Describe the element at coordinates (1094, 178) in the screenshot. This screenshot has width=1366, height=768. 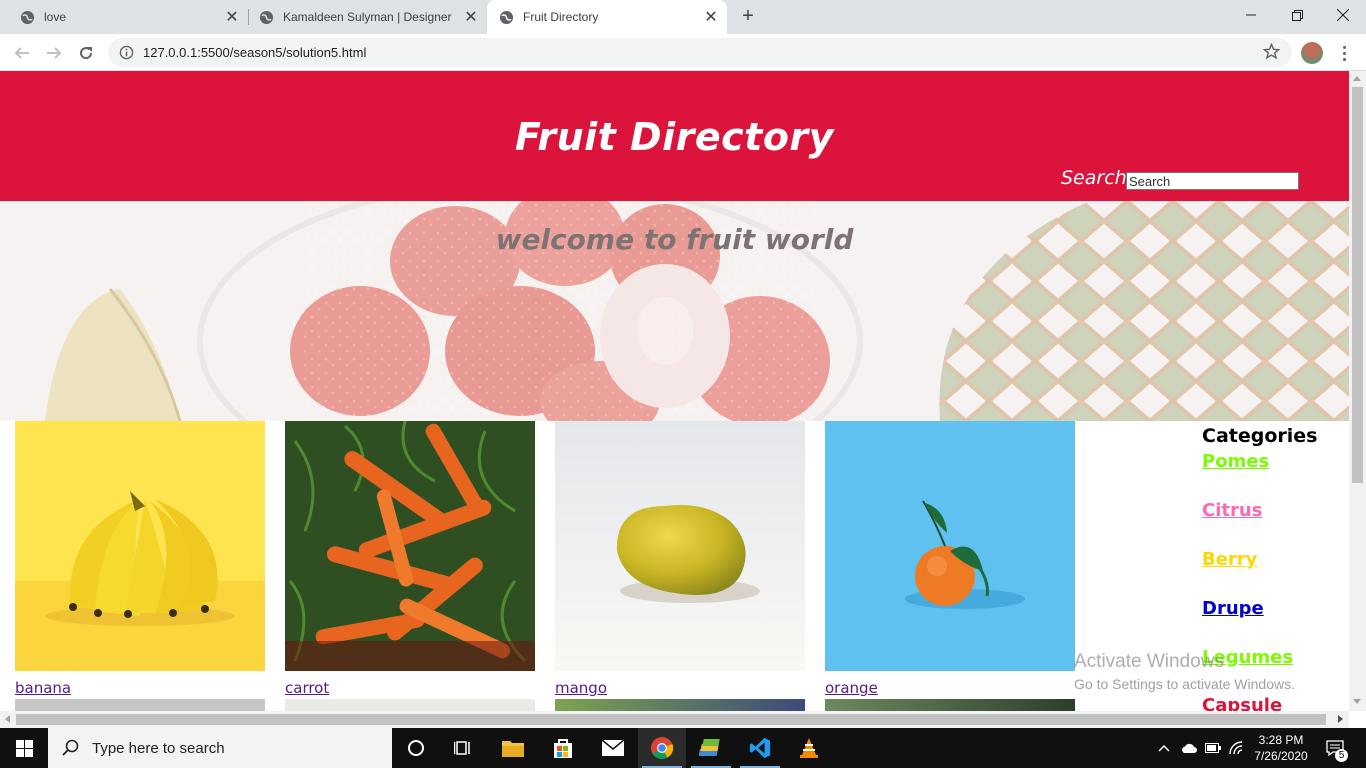
I see `search-label: Search` at that location.